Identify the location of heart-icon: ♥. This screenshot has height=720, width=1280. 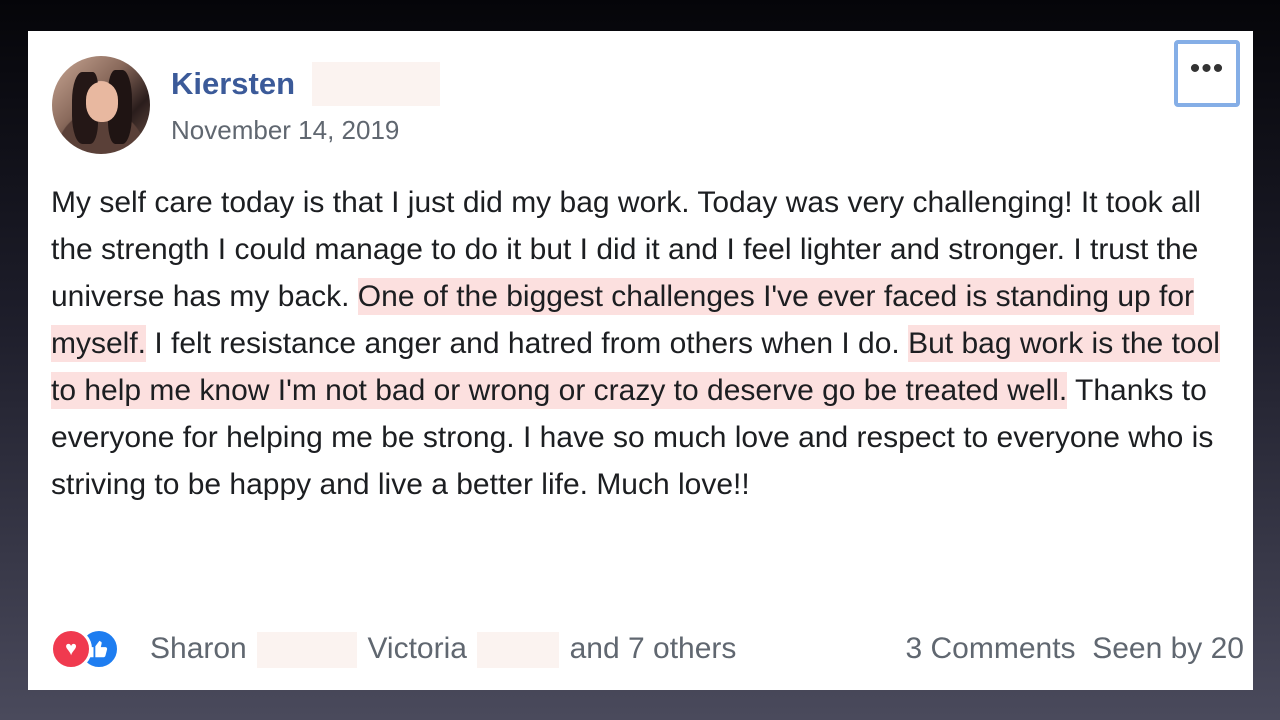
(71, 649).